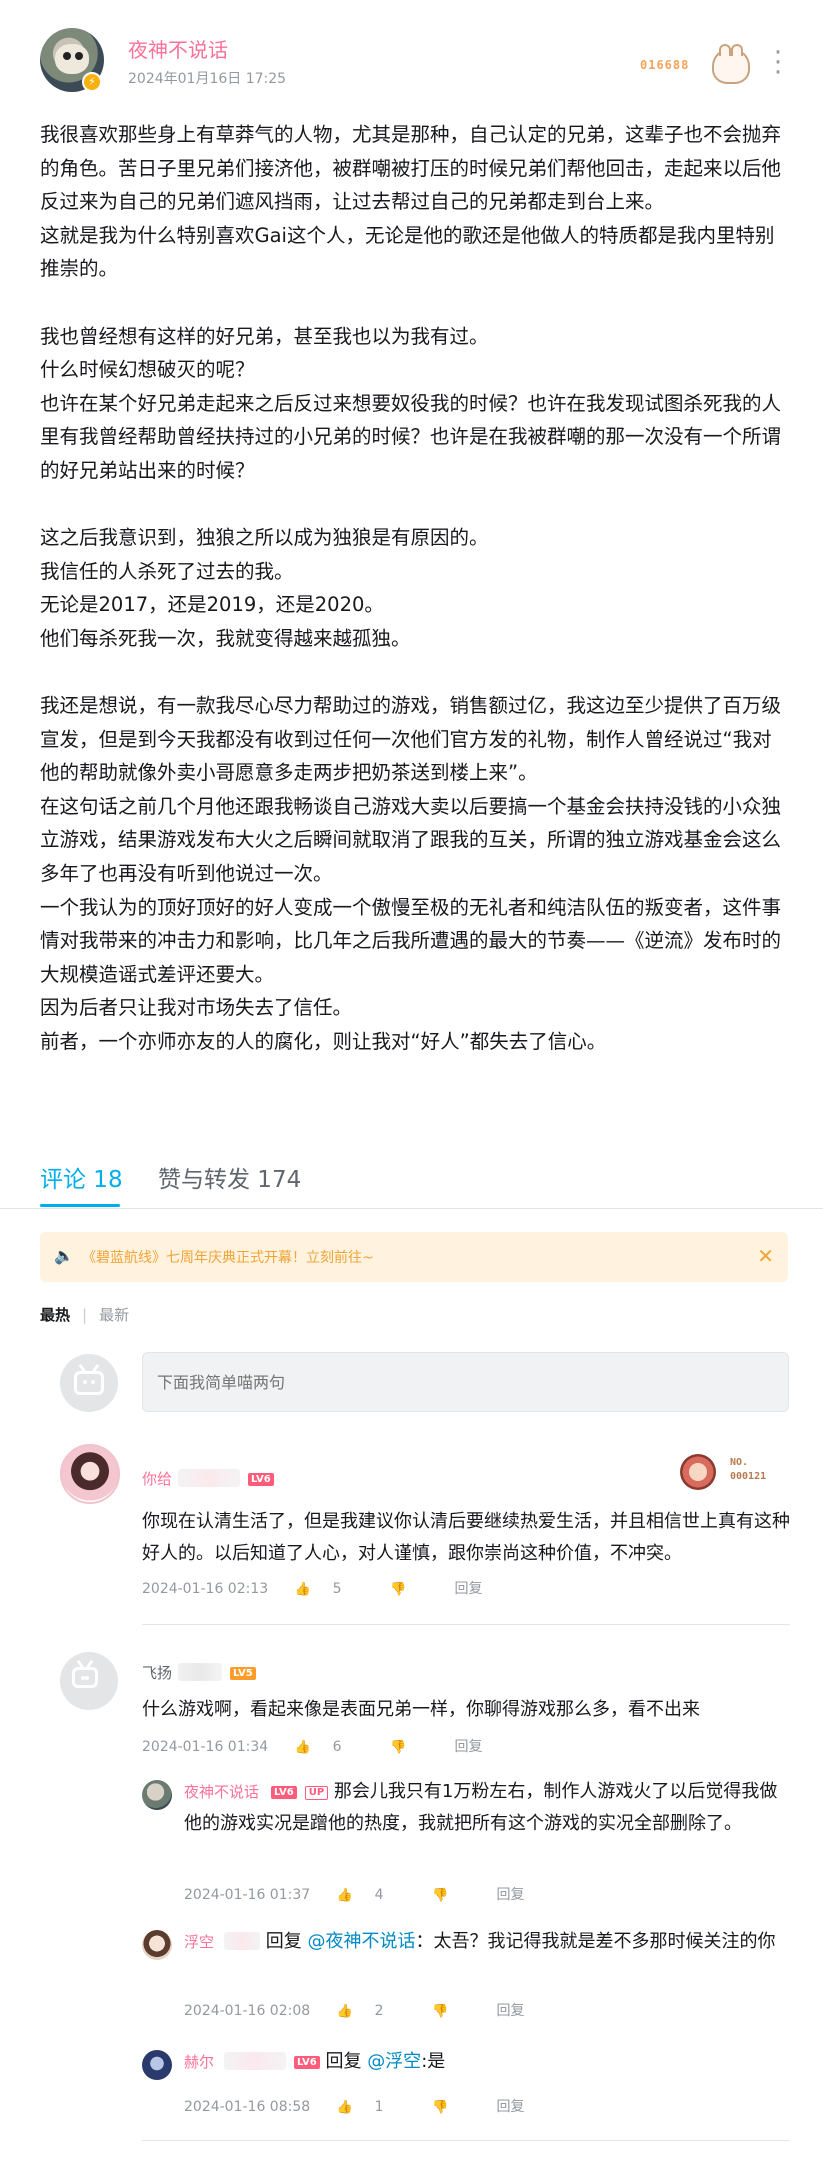  I want to click on reply-content: ：太吾？我记得我就是差不多那时候关注的你, so click(595, 1941).